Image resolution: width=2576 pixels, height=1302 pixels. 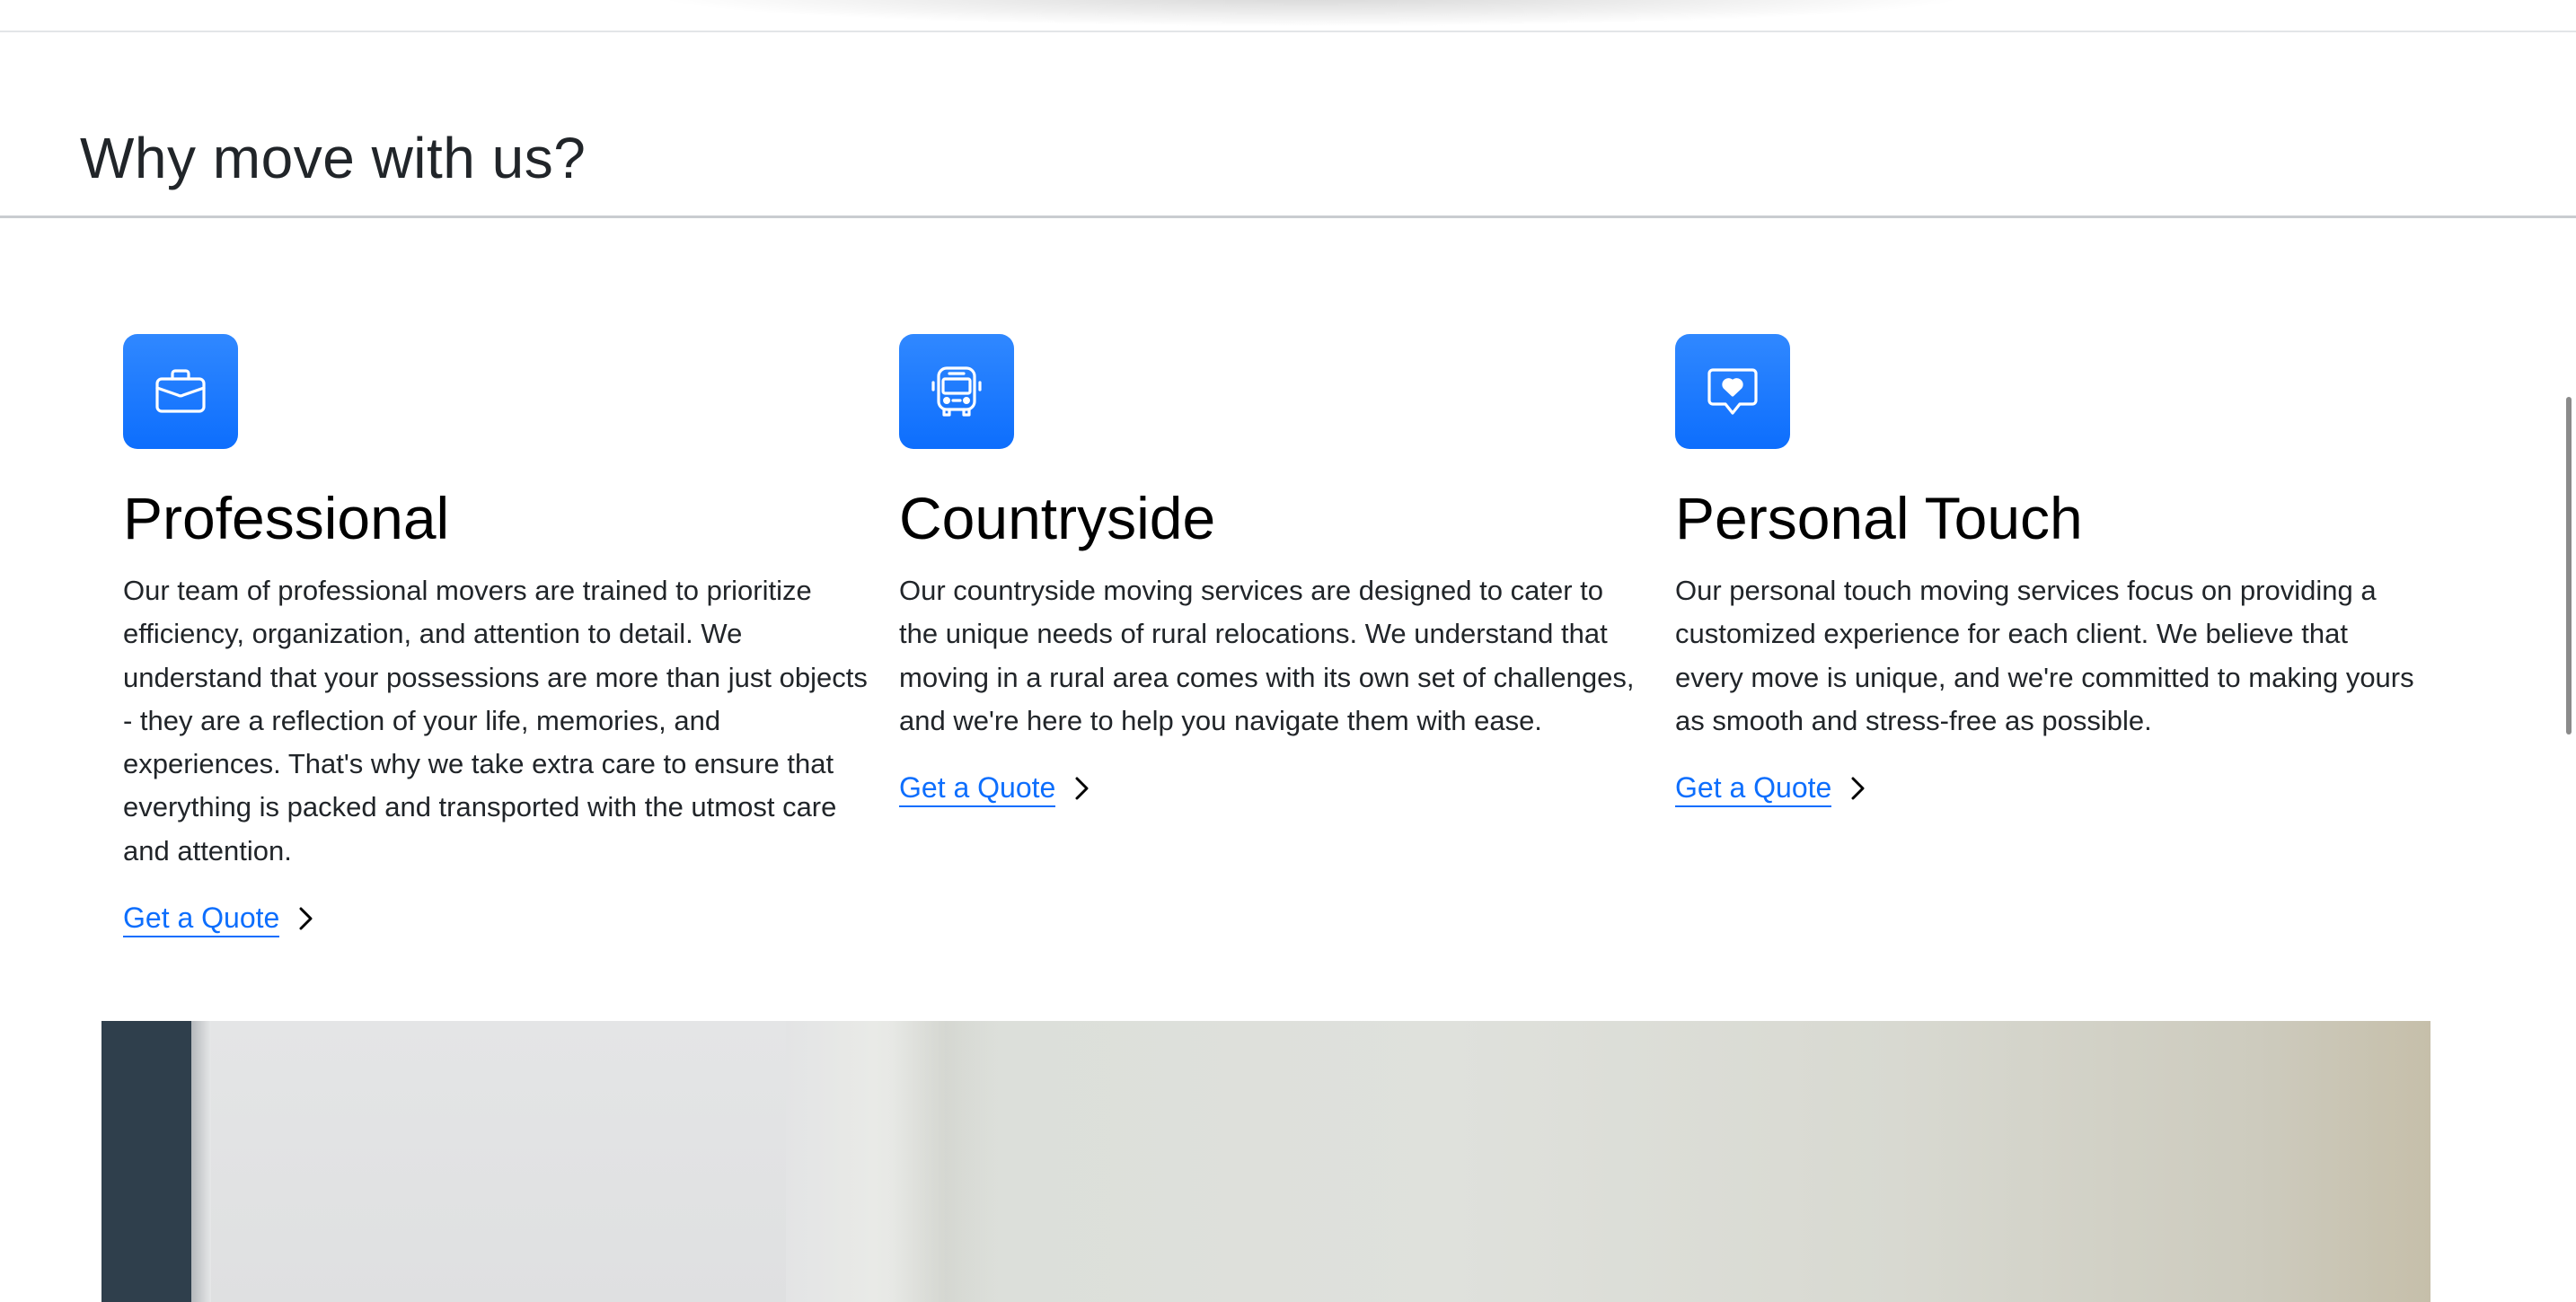 What do you see at coordinates (201, 1161) in the screenshot?
I see `photo-door-edge` at bounding box center [201, 1161].